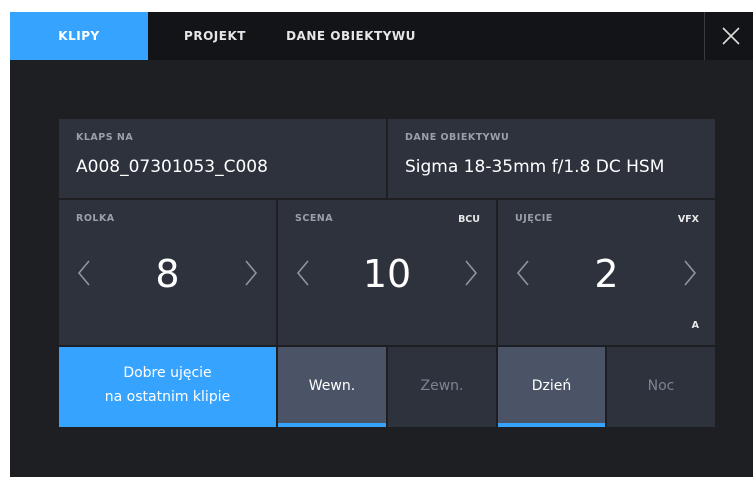  What do you see at coordinates (79, 36) in the screenshot?
I see `tab-klipy: KLIPY` at bounding box center [79, 36].